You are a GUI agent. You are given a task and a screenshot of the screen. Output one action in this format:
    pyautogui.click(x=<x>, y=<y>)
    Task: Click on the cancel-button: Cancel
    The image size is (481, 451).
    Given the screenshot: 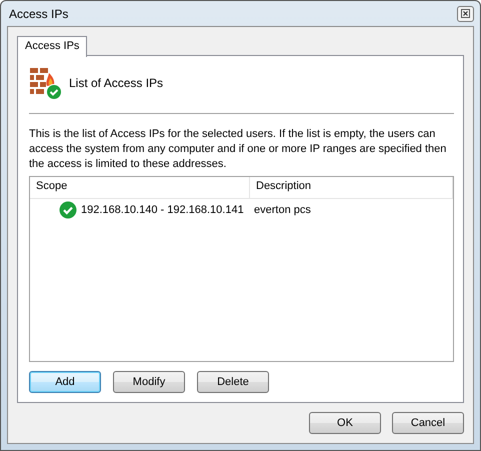 What is the action you would take?
    pyautogui.click(x=428, y=423)
    